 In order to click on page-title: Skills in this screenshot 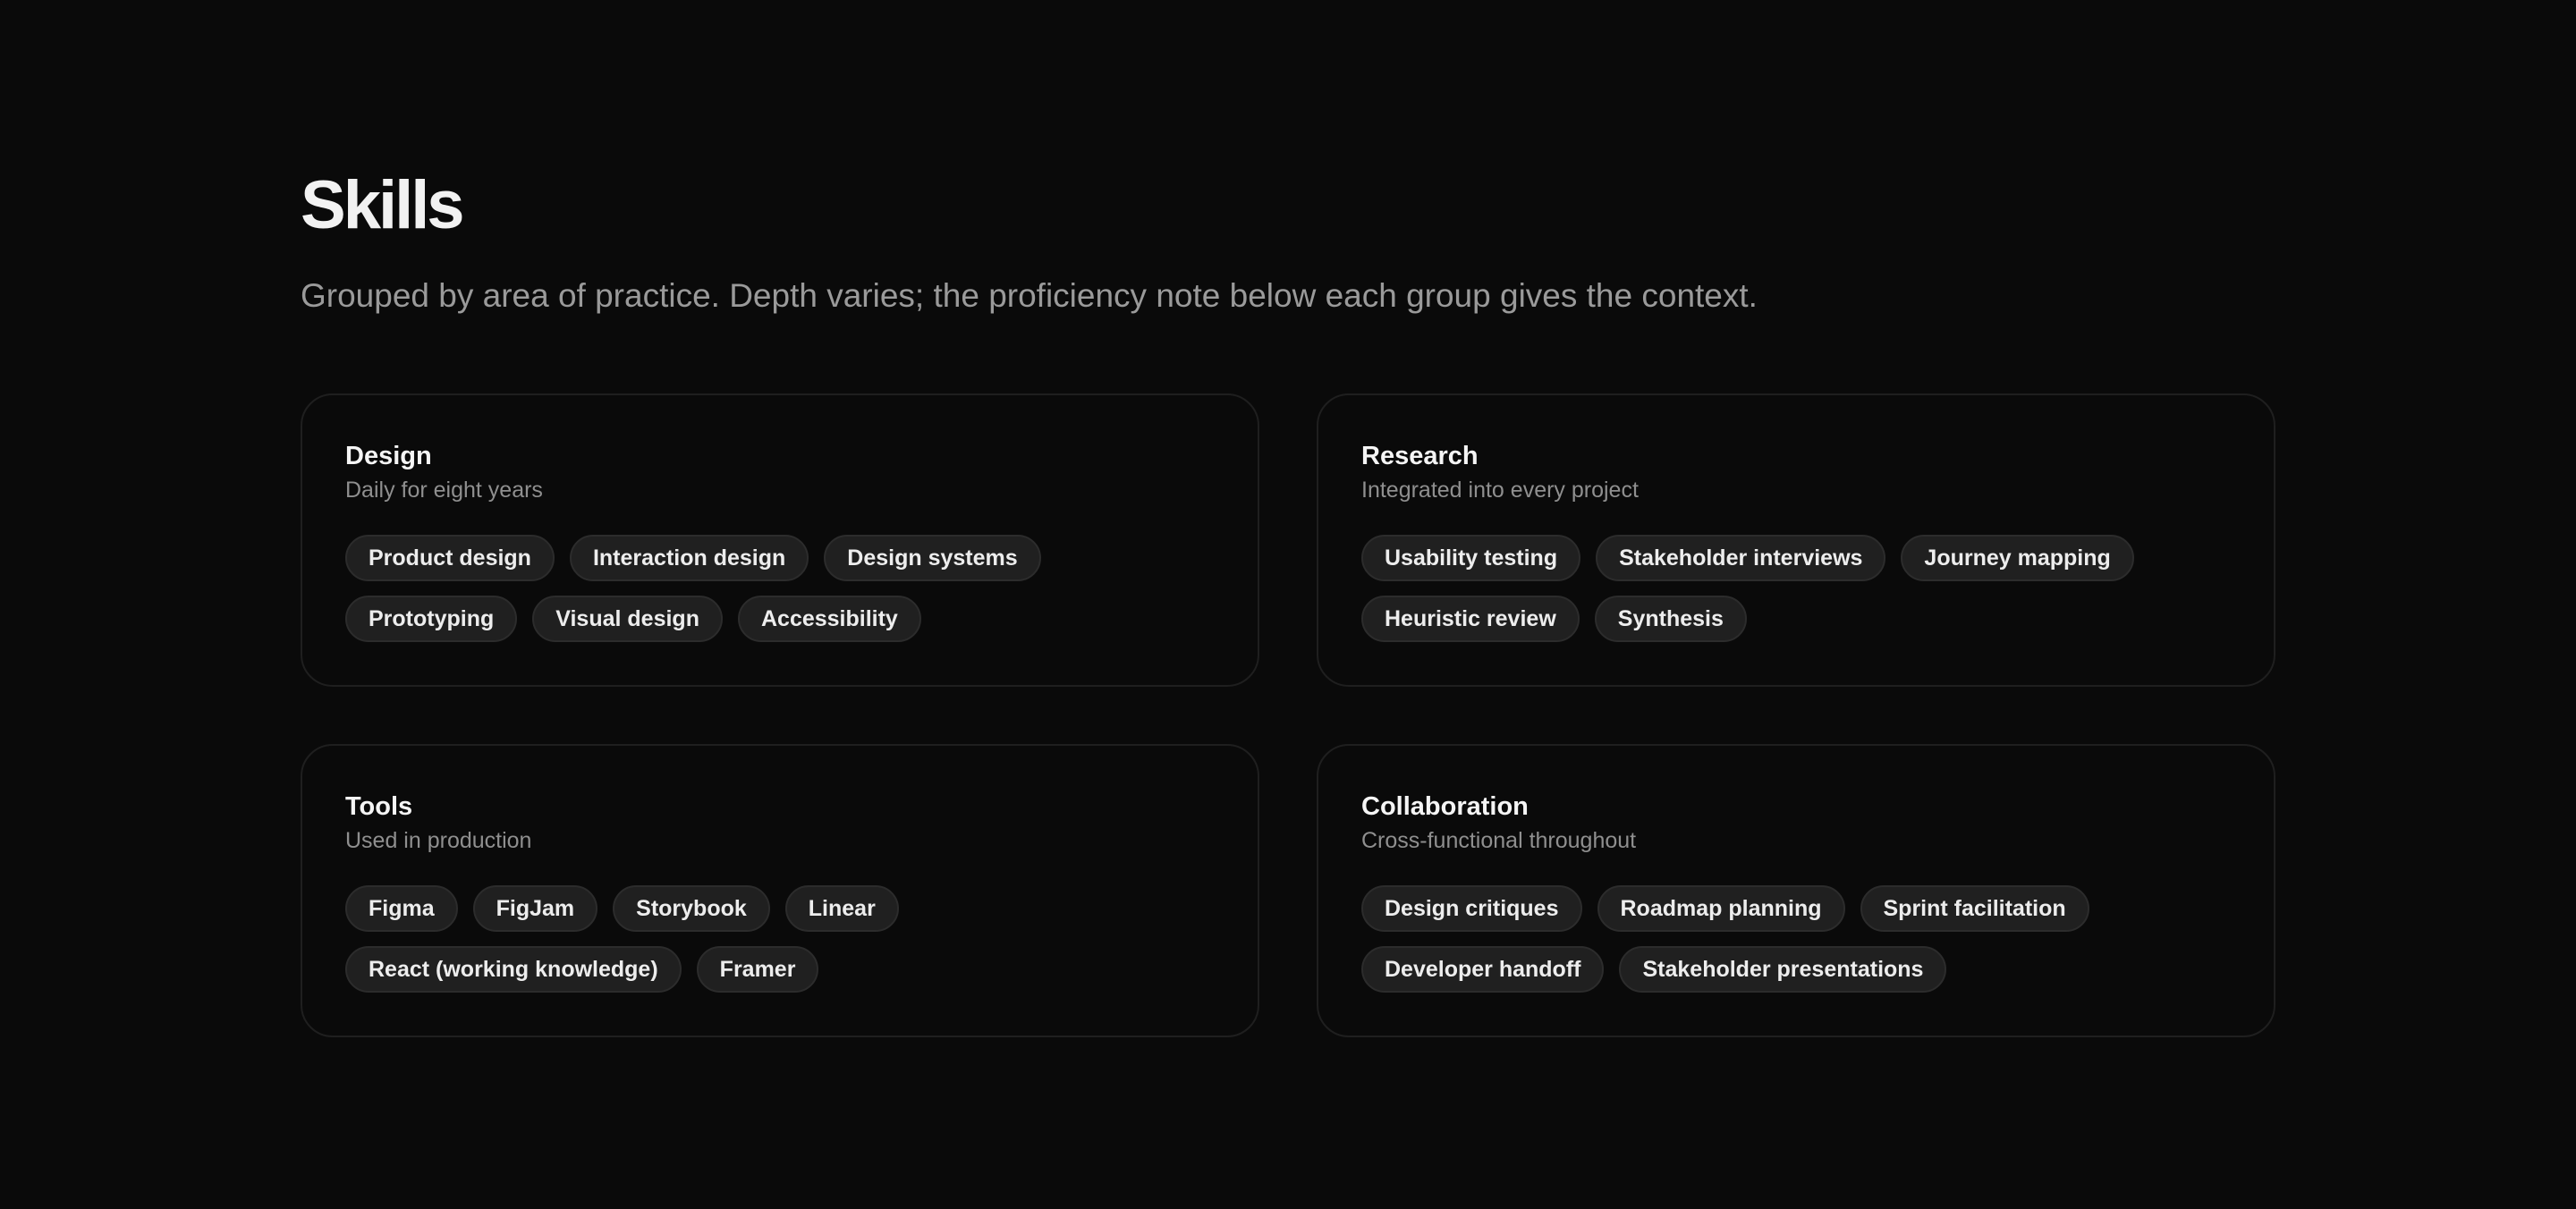, I will do `click(383, 205)`.